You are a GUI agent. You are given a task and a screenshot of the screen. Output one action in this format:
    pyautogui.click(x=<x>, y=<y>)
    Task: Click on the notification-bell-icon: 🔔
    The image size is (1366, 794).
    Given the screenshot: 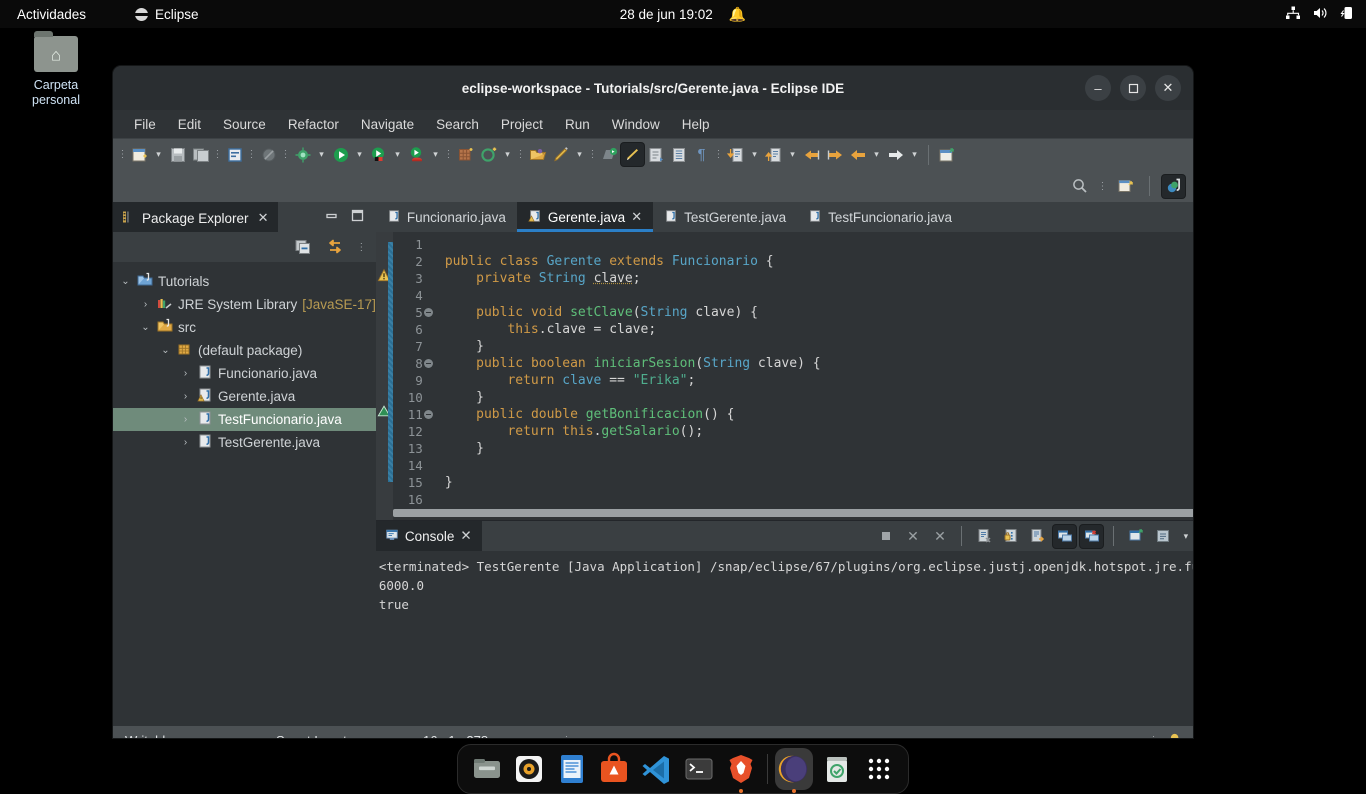 What is the action you would take?
    pyautogui.click(x=737, y=14)
    